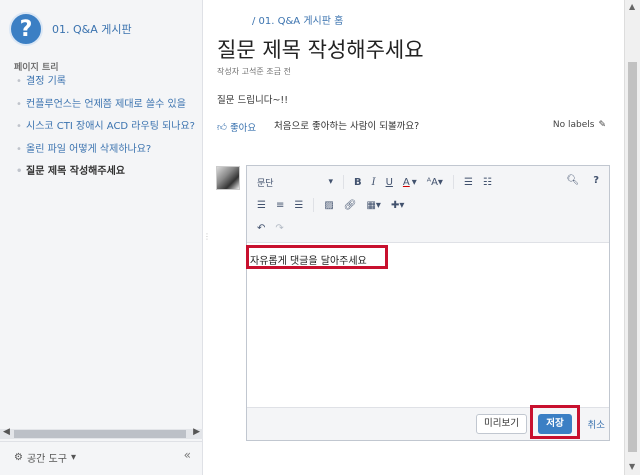 The height and width of the screenshot is (475, 640). What do you see at coordinates (101, 458) in the screenshot?
I see `sidebar-footer: ⚙ 공간 도구 ▾ «` at bounding box center [101, 458].